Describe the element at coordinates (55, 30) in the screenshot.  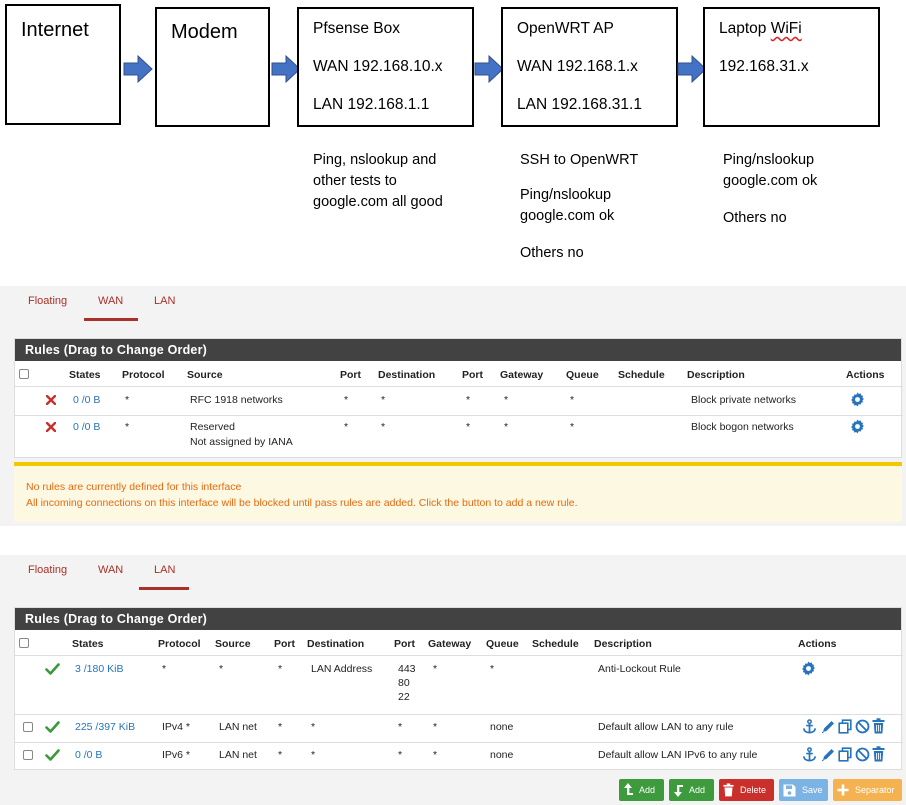
I see `internet-box-title: Internet` at that location.